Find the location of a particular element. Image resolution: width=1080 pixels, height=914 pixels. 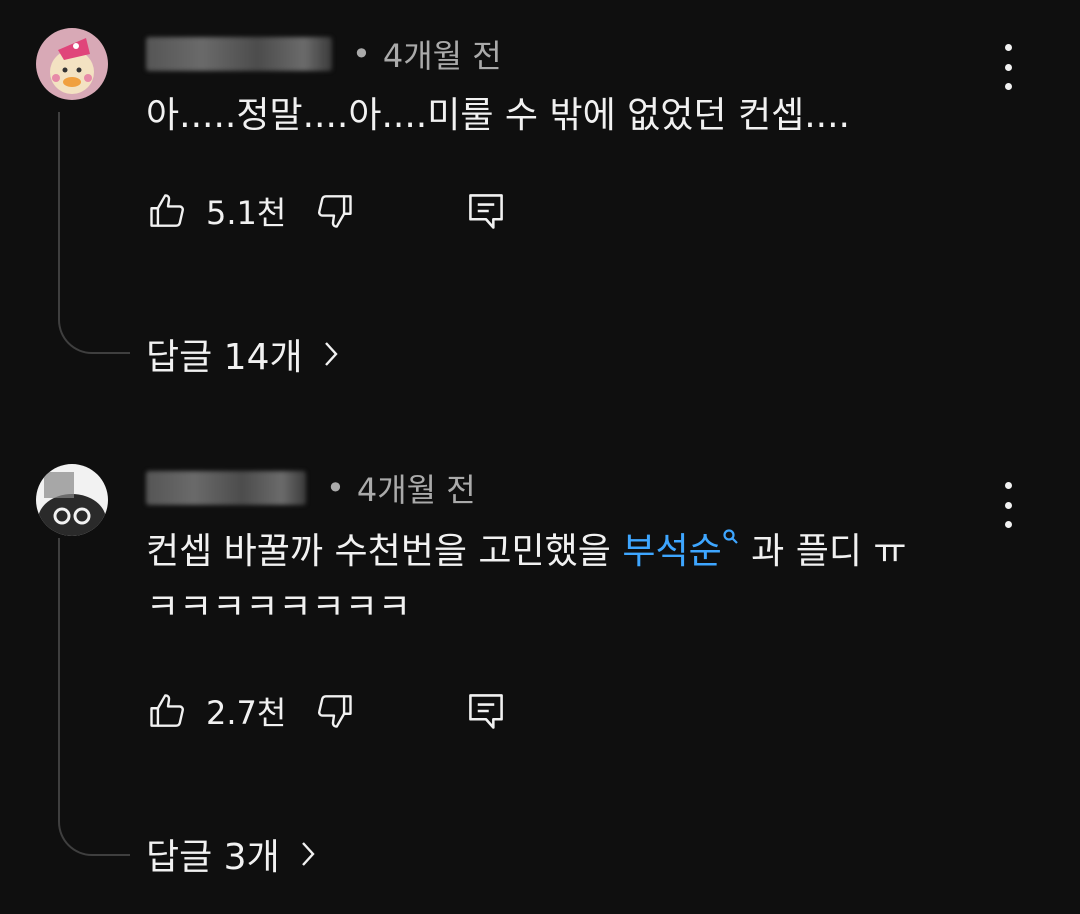

view-replies-button: 답글 3개 is located at coordinates (232, 854).